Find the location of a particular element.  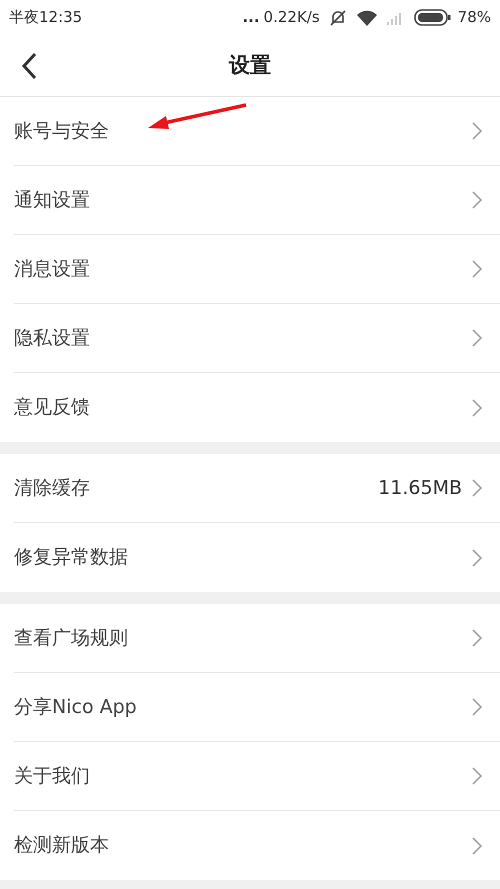

settings-row: 关于我们 is located at coordinates (257, 776).